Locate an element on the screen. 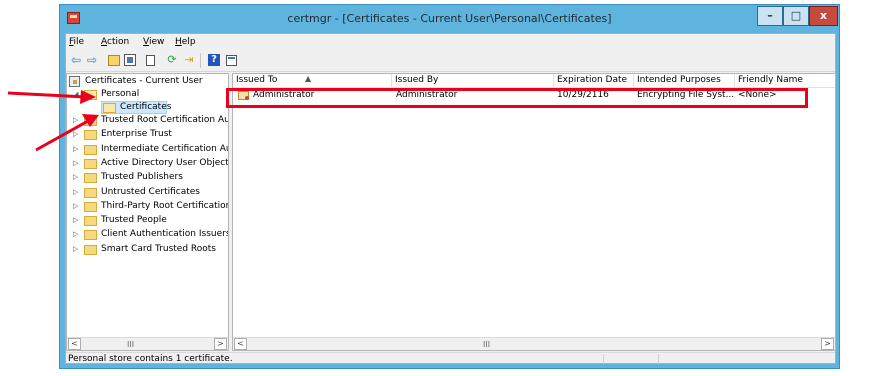 This screenshot has height=376, width=896. tree-node-store: ▷ Client Authentication Issuers is located at coordinates (149, 234).